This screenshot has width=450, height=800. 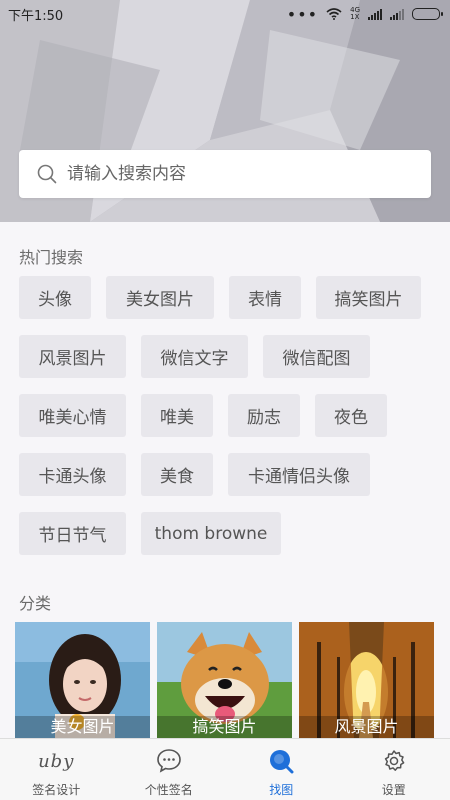 What do you see at coordinates (375, 14) in the screenshot?
I see `signal-icon` at bounding box center [375, 14].